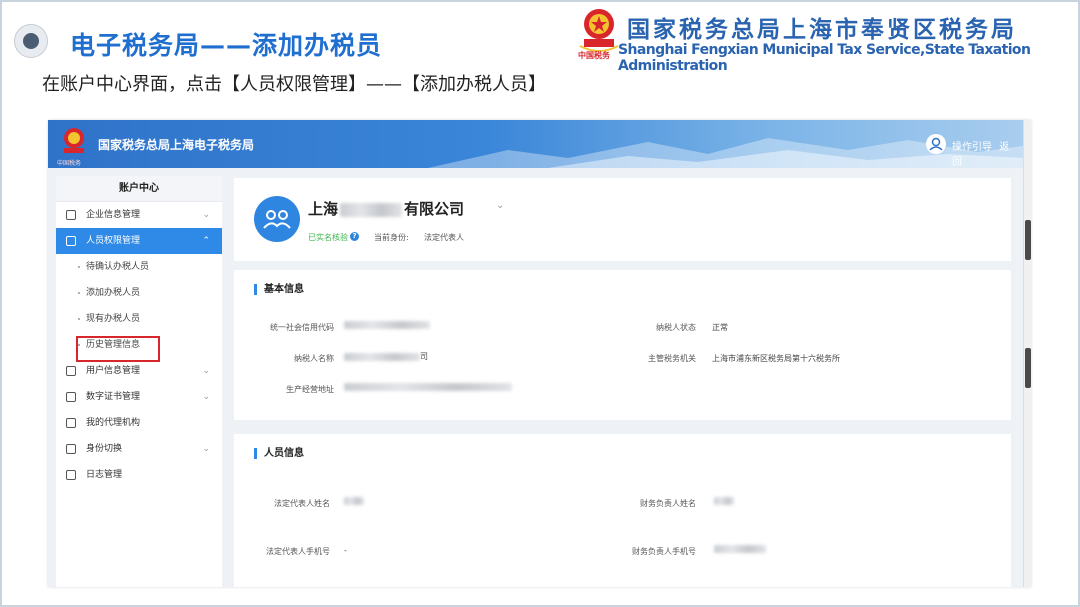 Image resolution: width=1080 pixels, height=607 pixels. I want to click on sidebar-item-label: 日志管理, so click(104, 475).